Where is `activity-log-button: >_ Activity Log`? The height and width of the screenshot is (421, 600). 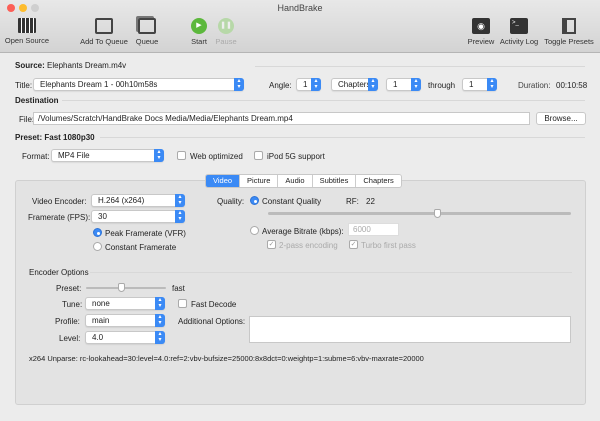
activity-log-button: >_ Activity Log is located at coordinates (519, 32).